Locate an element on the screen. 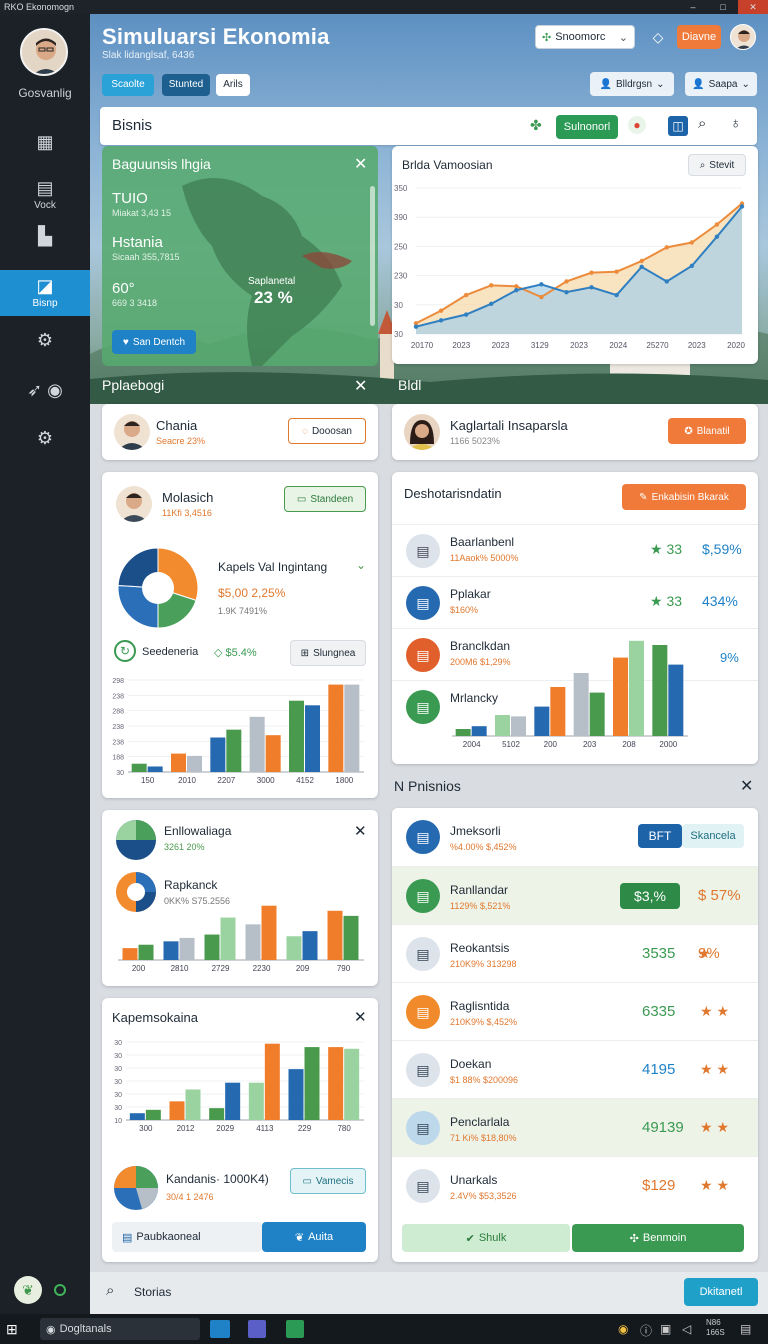 This screenshot has width=768, height=1344. avatar-face-icon is located at coordinates (422, 435).